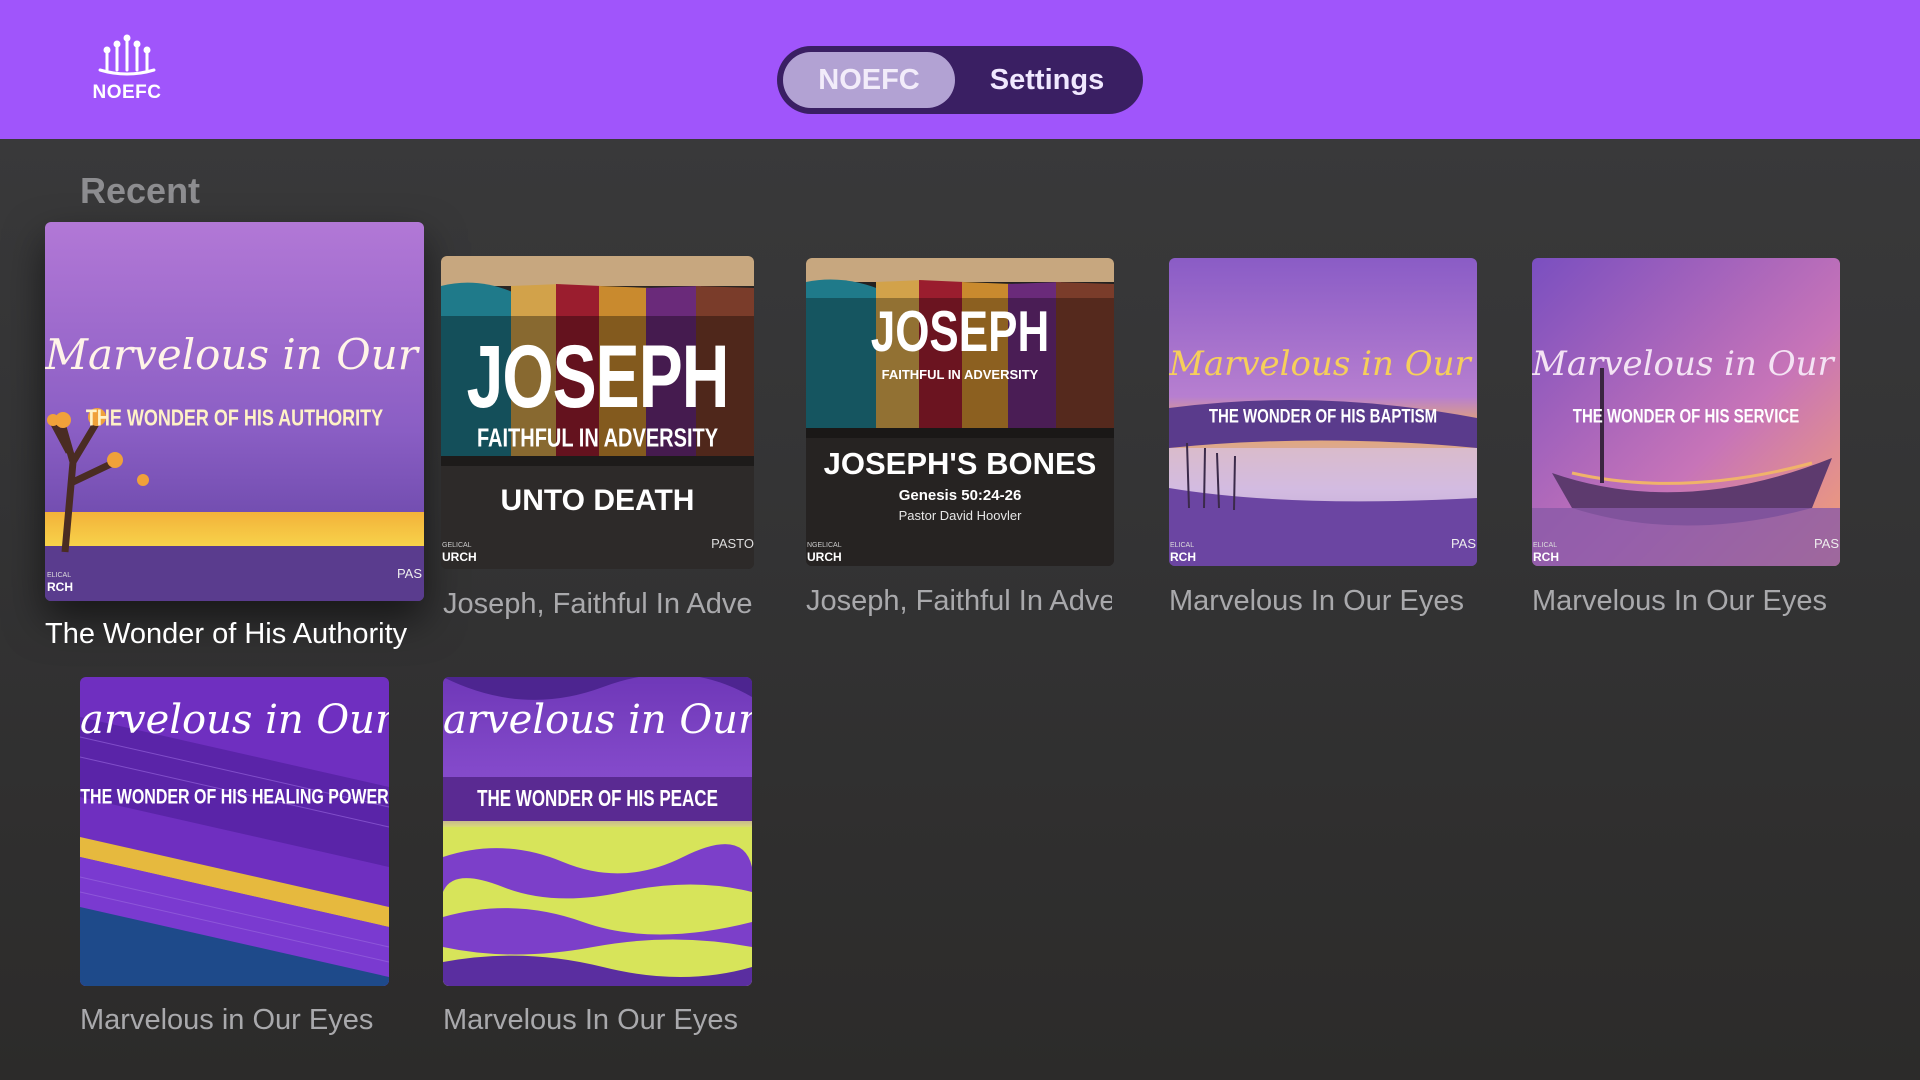  Describe the element at coordinates (234, 797) in the screenshot. I see `artwork-subtitle: THE WONDER OF HIS HEALING POWER` at that location.